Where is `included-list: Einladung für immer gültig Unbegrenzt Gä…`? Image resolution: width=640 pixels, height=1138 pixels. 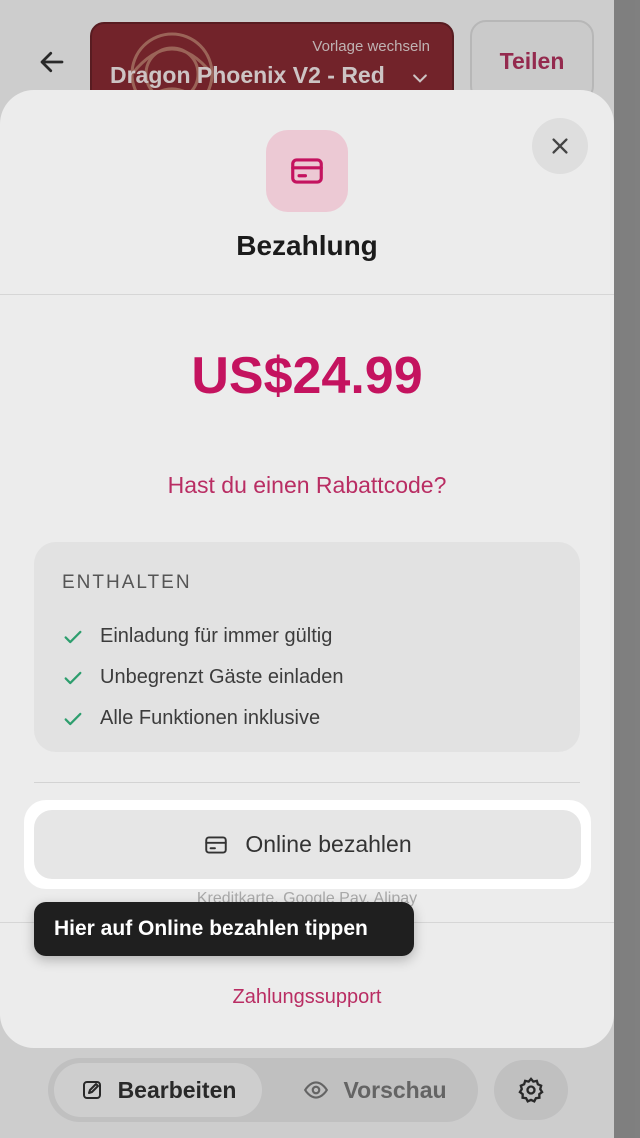 included-list: Einladung für immer gültig Unbegrenzt Gä… is located at coordinates (203, 677).